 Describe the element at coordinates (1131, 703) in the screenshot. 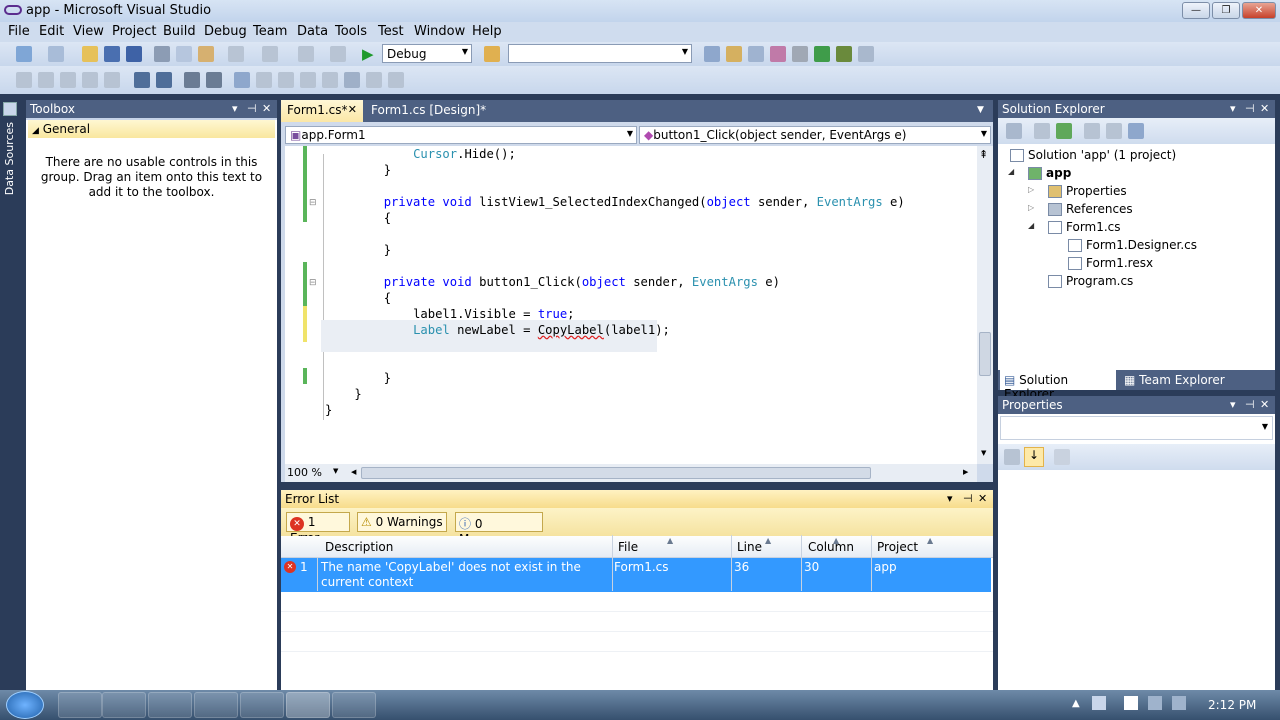

I see `action-center-flag-icon` at that location.